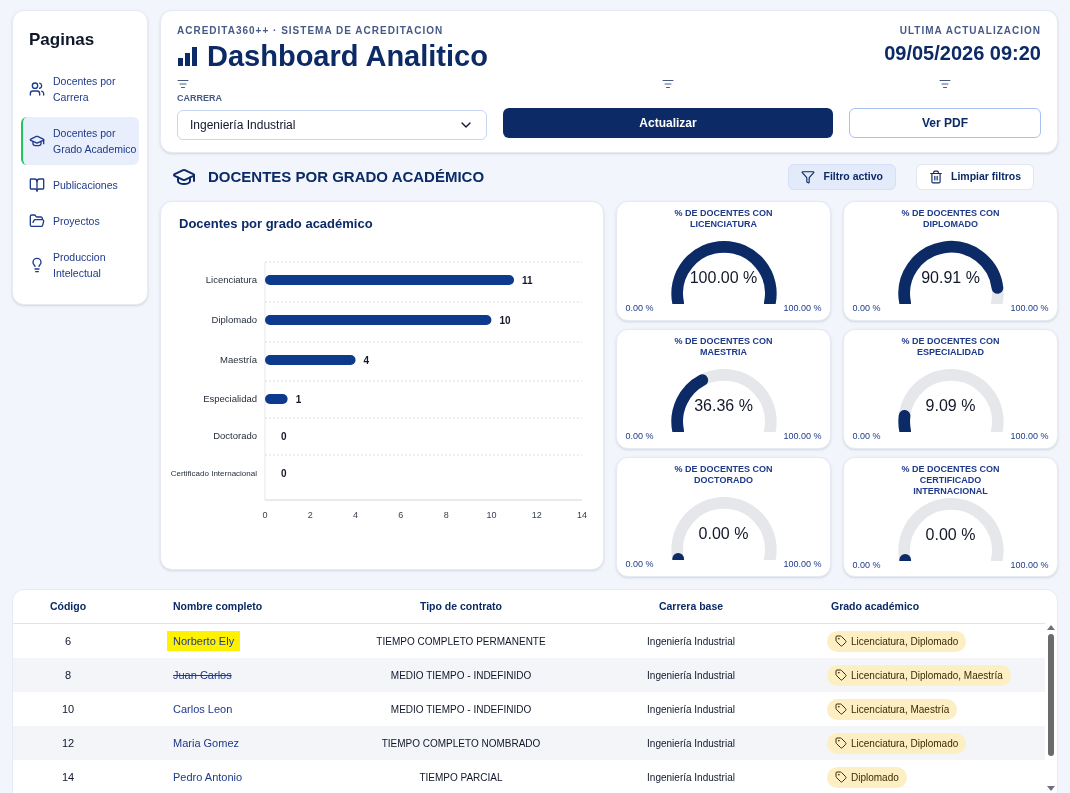 Image resolution: width=1070 pixels, height=793 pixels. Describe the element at coordinates (919, 675) in the screenshot. I see `degree-tag: Licenciatura, Diplomado, Maestría` at that location.